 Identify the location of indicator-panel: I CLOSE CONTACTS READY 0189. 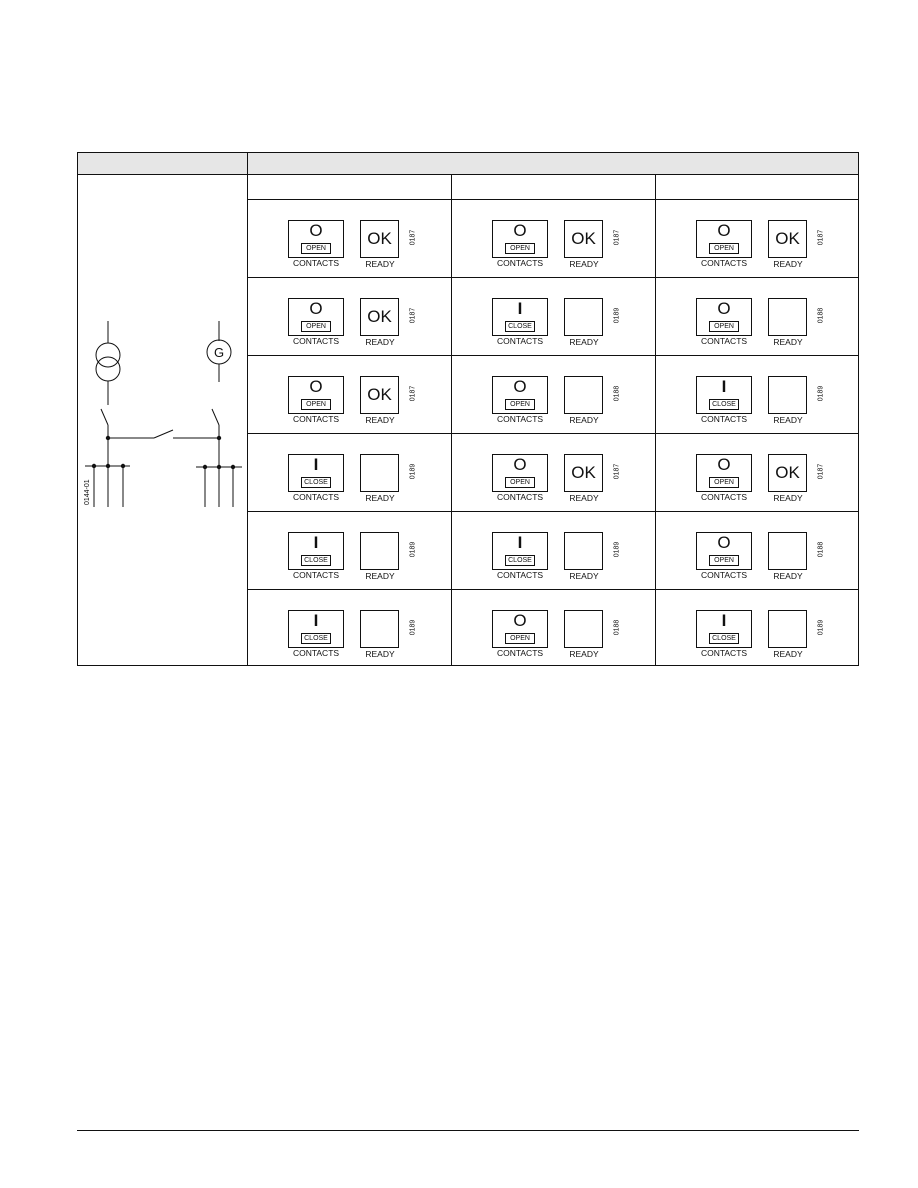
(572, 558).